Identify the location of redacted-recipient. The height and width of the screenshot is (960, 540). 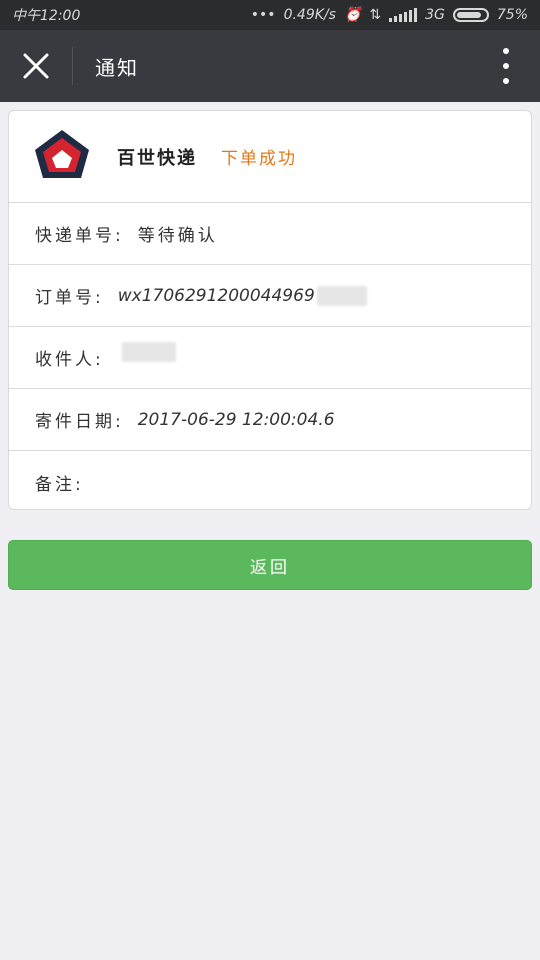
(148, 351).